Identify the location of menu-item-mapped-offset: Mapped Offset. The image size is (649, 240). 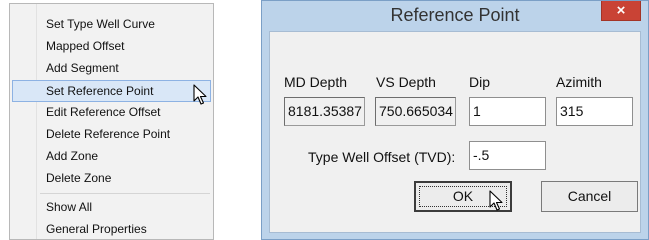
(111, 47).